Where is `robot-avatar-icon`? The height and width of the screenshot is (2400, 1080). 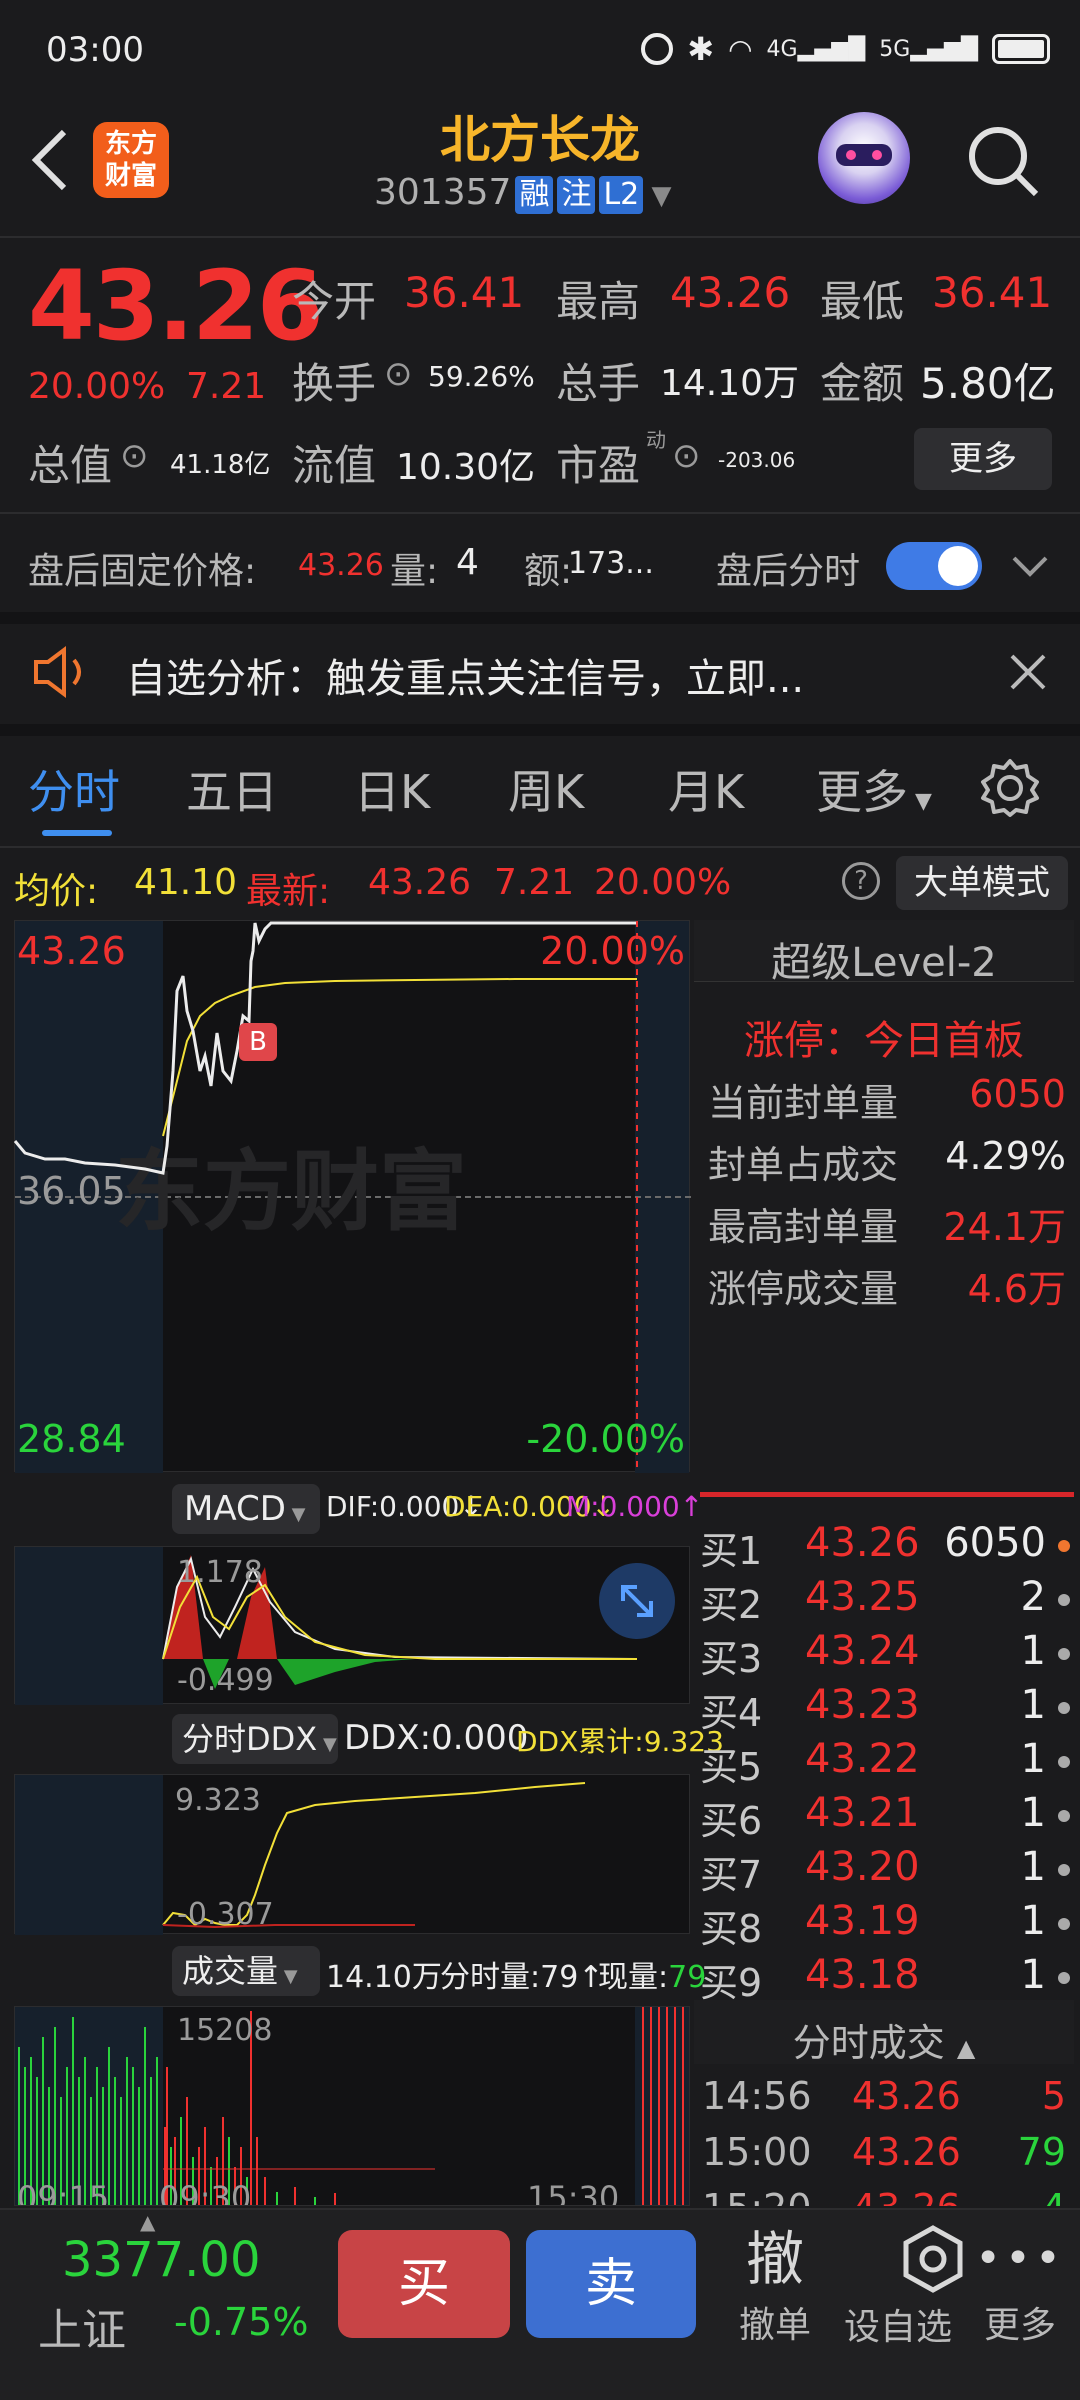 robot-avatar-icon is located at coordinates (864, 158).